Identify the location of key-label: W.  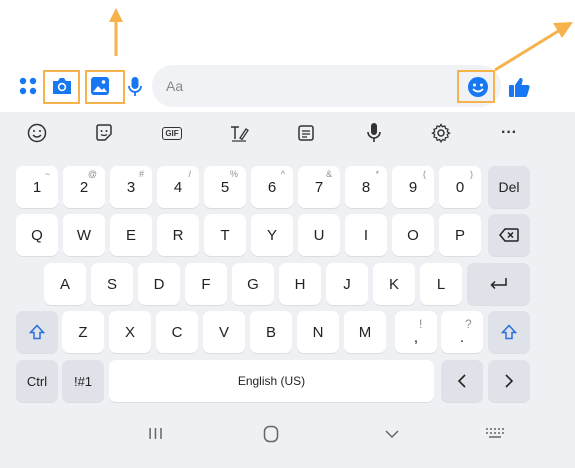
(84, 235).